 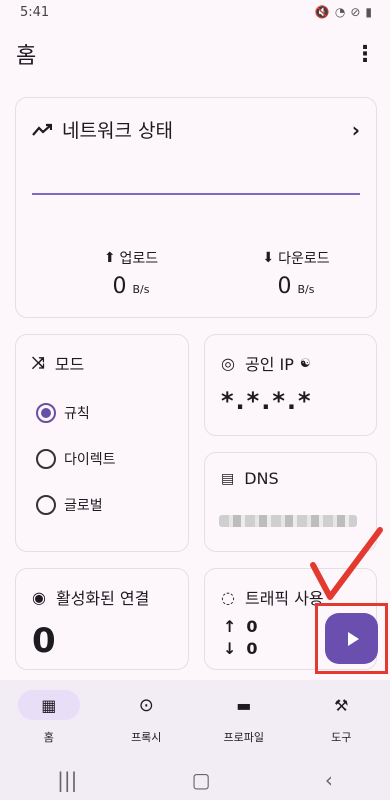 I want to click on nav-label: 홈, so click(x=48, y=737).